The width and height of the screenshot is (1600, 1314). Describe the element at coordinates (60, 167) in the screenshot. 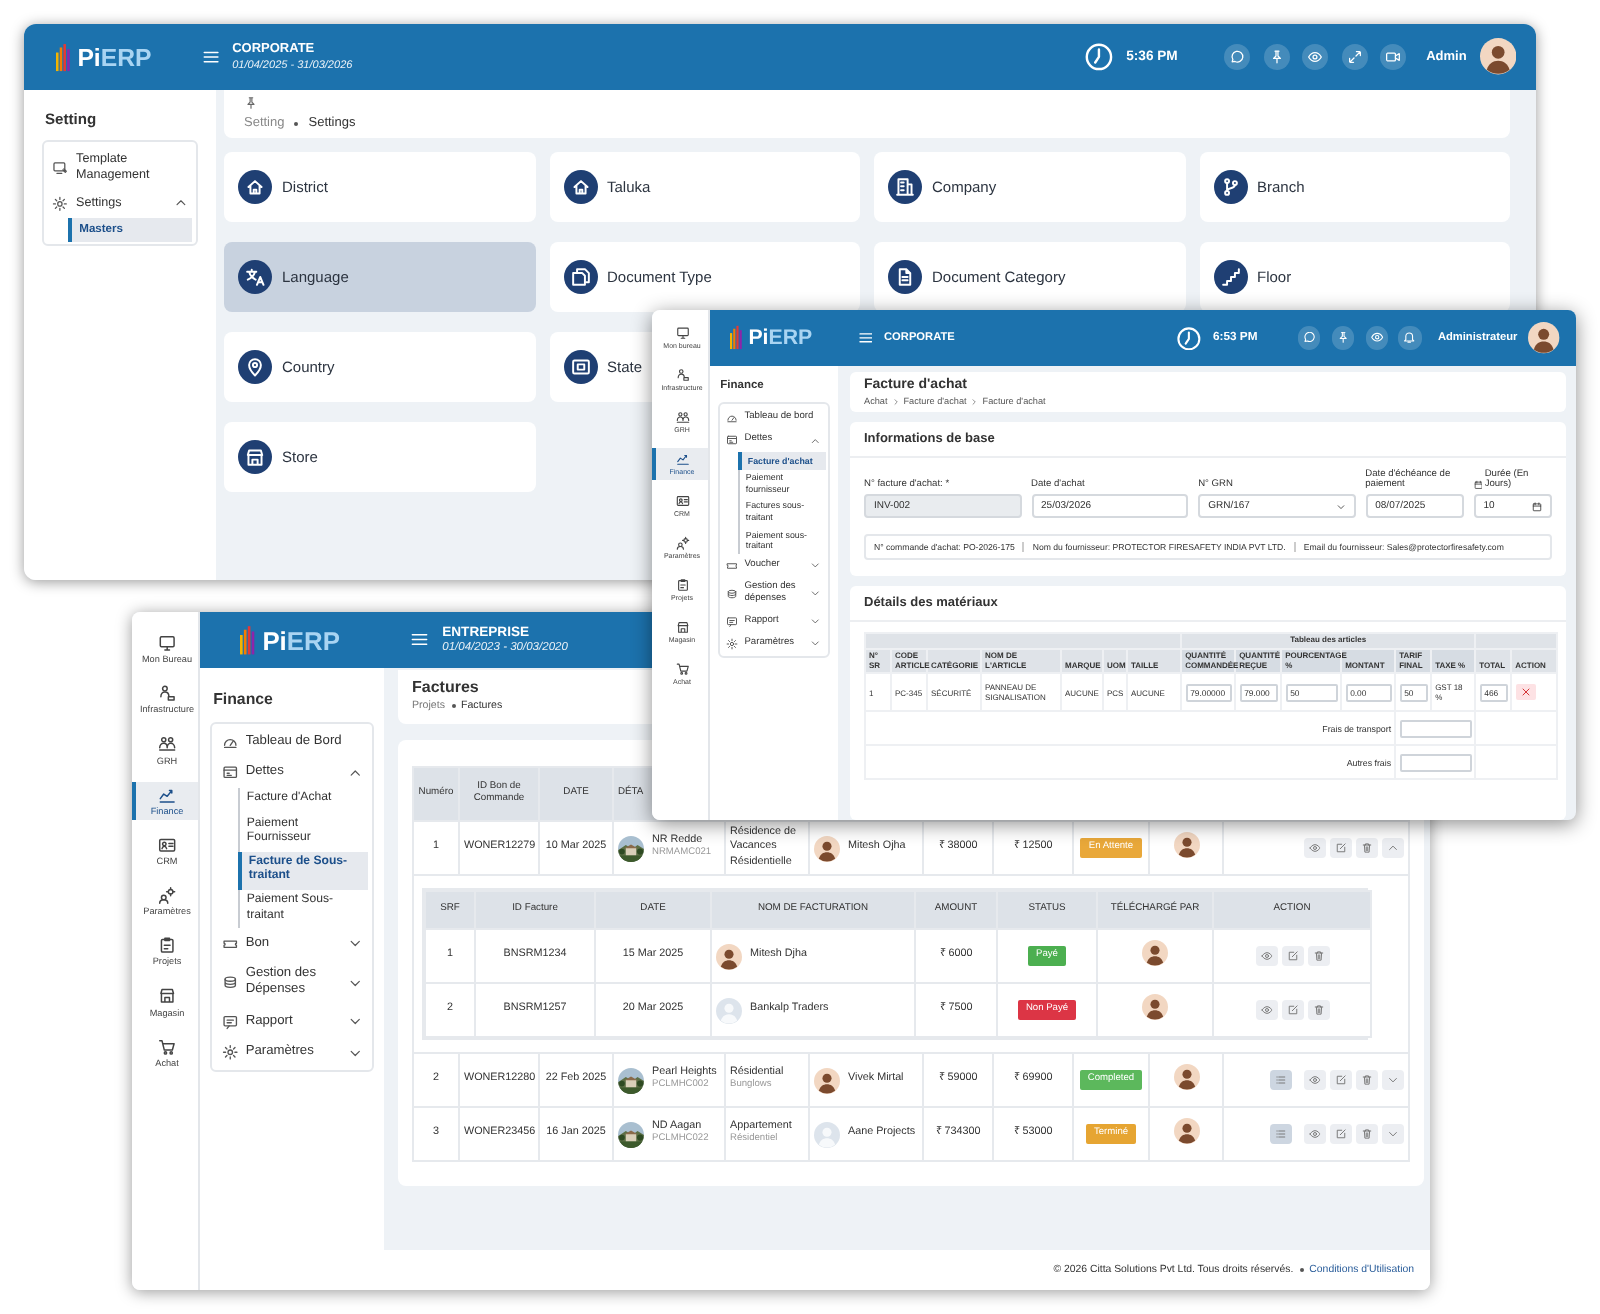

I see `template-icon` at that location.